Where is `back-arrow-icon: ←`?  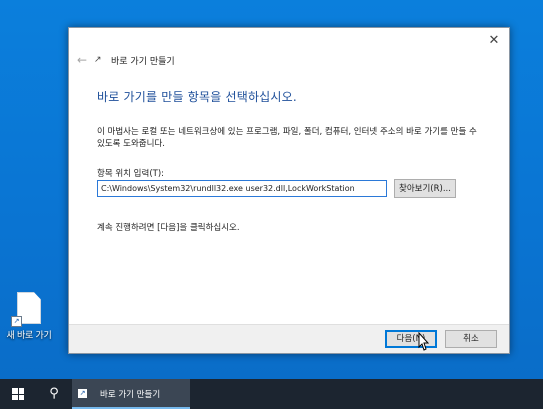 back-arrow-icon: ← is located at coordinates (82, 60).